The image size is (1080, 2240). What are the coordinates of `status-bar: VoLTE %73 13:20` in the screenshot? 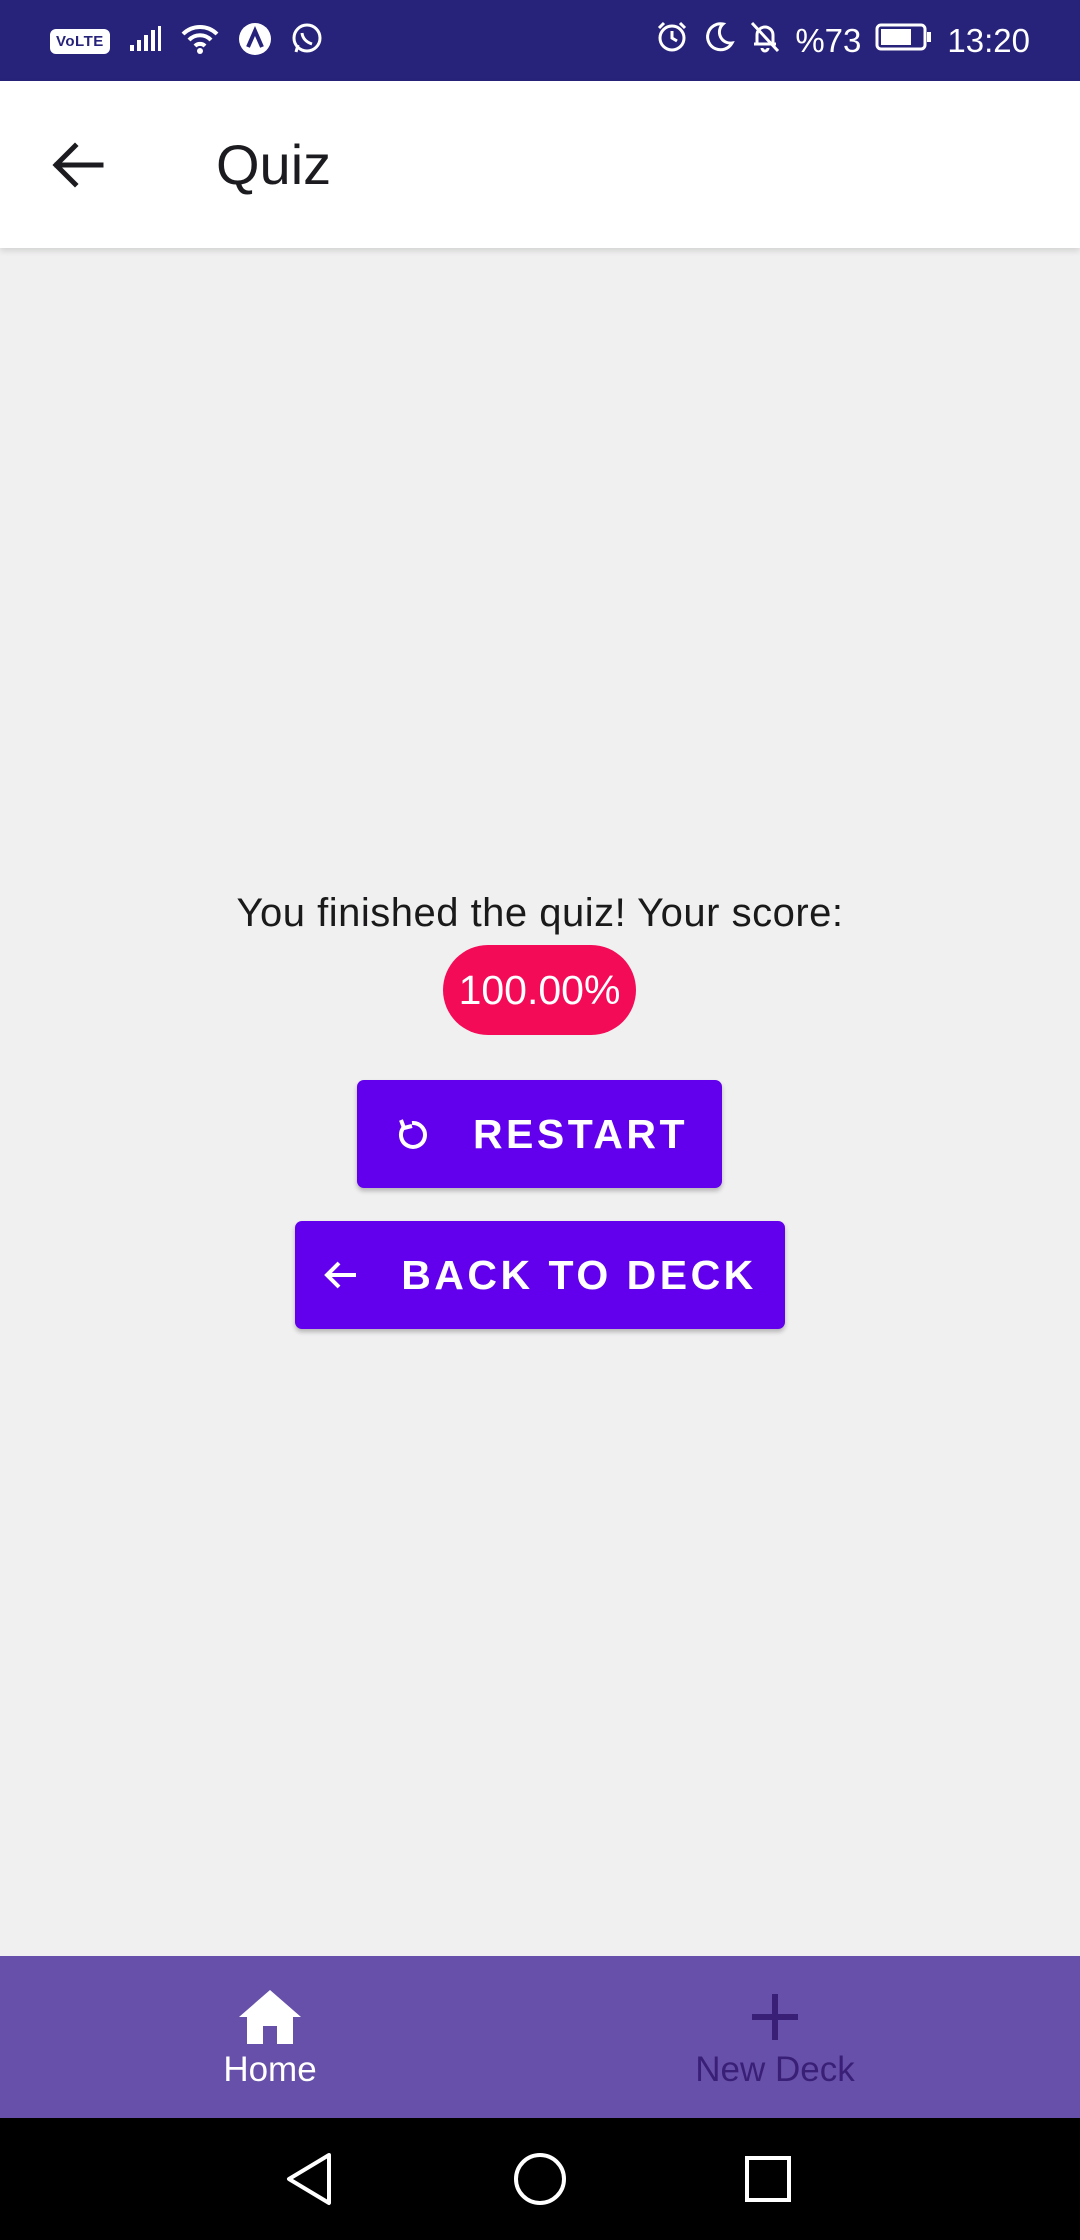 It's located at (540, 40).